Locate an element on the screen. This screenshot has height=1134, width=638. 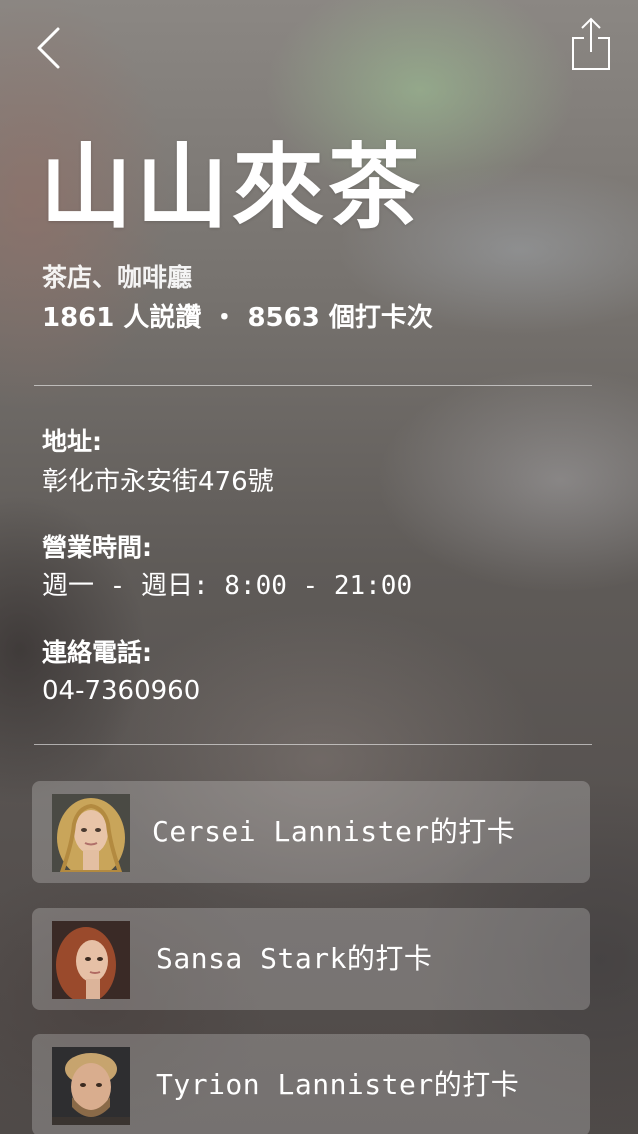
phone-value: 04-7360960 is located at coordinates (121, 691).